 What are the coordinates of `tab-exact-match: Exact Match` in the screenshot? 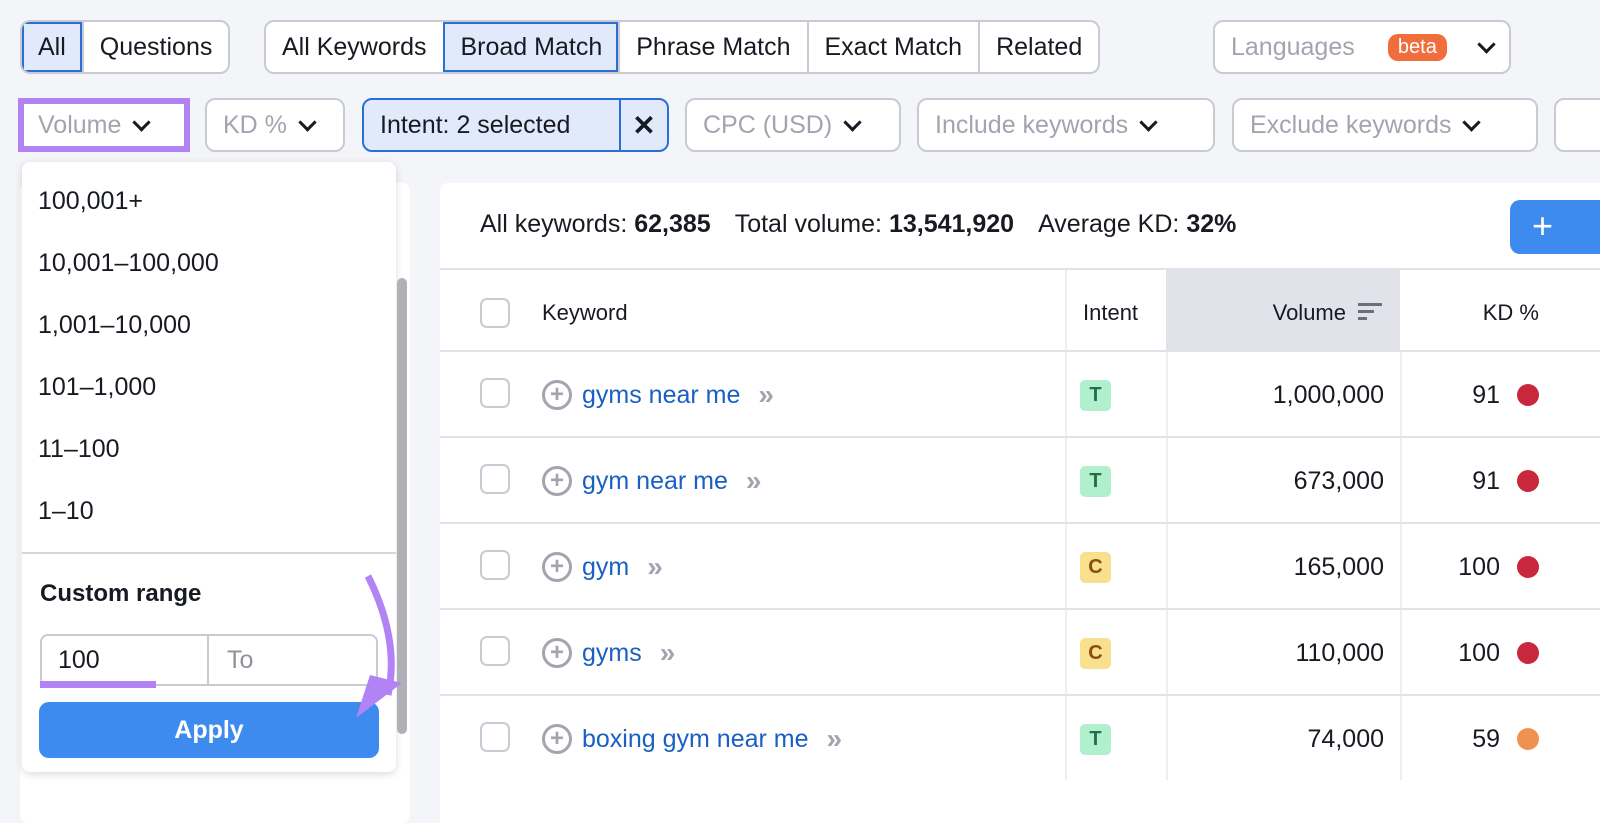 It's located at (892, 47).